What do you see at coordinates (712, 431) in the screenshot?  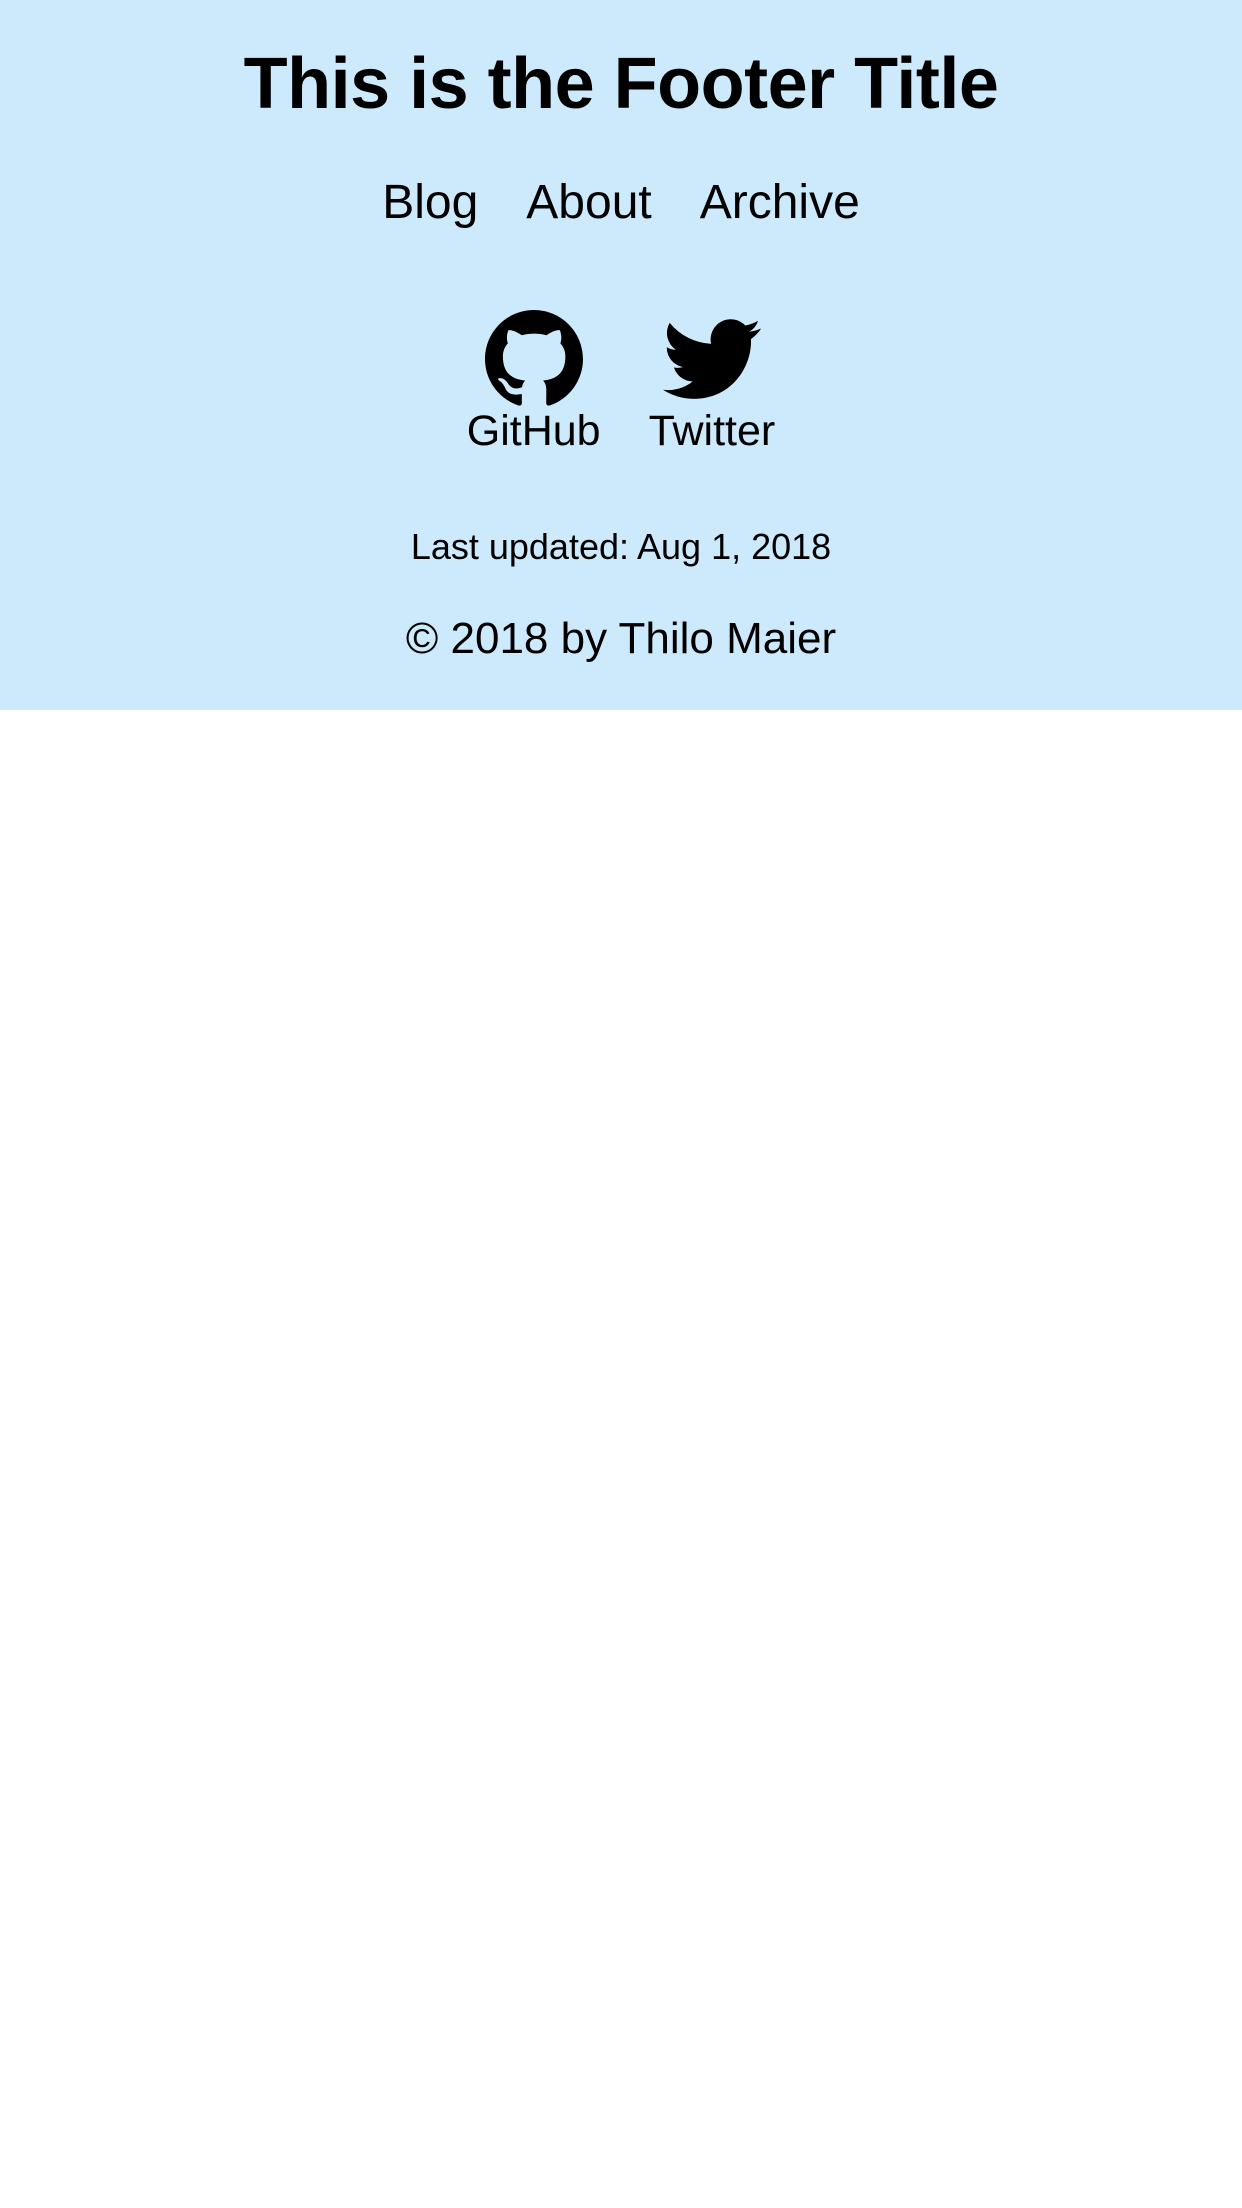 I see `twitter-label: Twitter` at bounding box center [712, 431].